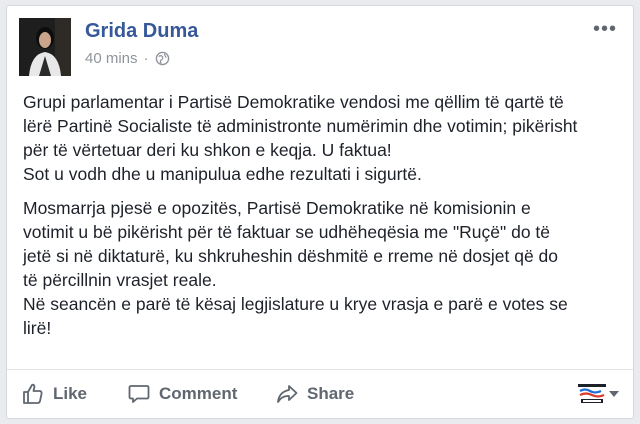  Describe the element at coordinates (287, 394) in the screenshot. I see `share-arrow-icon` at that location.